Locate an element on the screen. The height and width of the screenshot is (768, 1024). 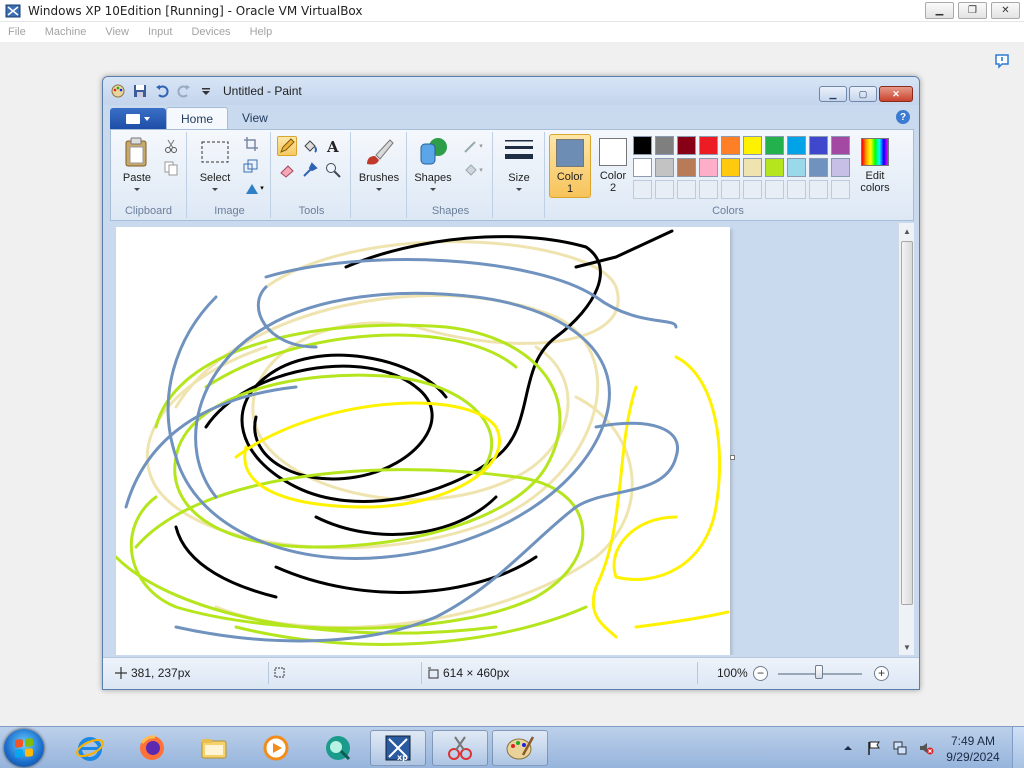
undo-icon is located at coordinates (162, 91).